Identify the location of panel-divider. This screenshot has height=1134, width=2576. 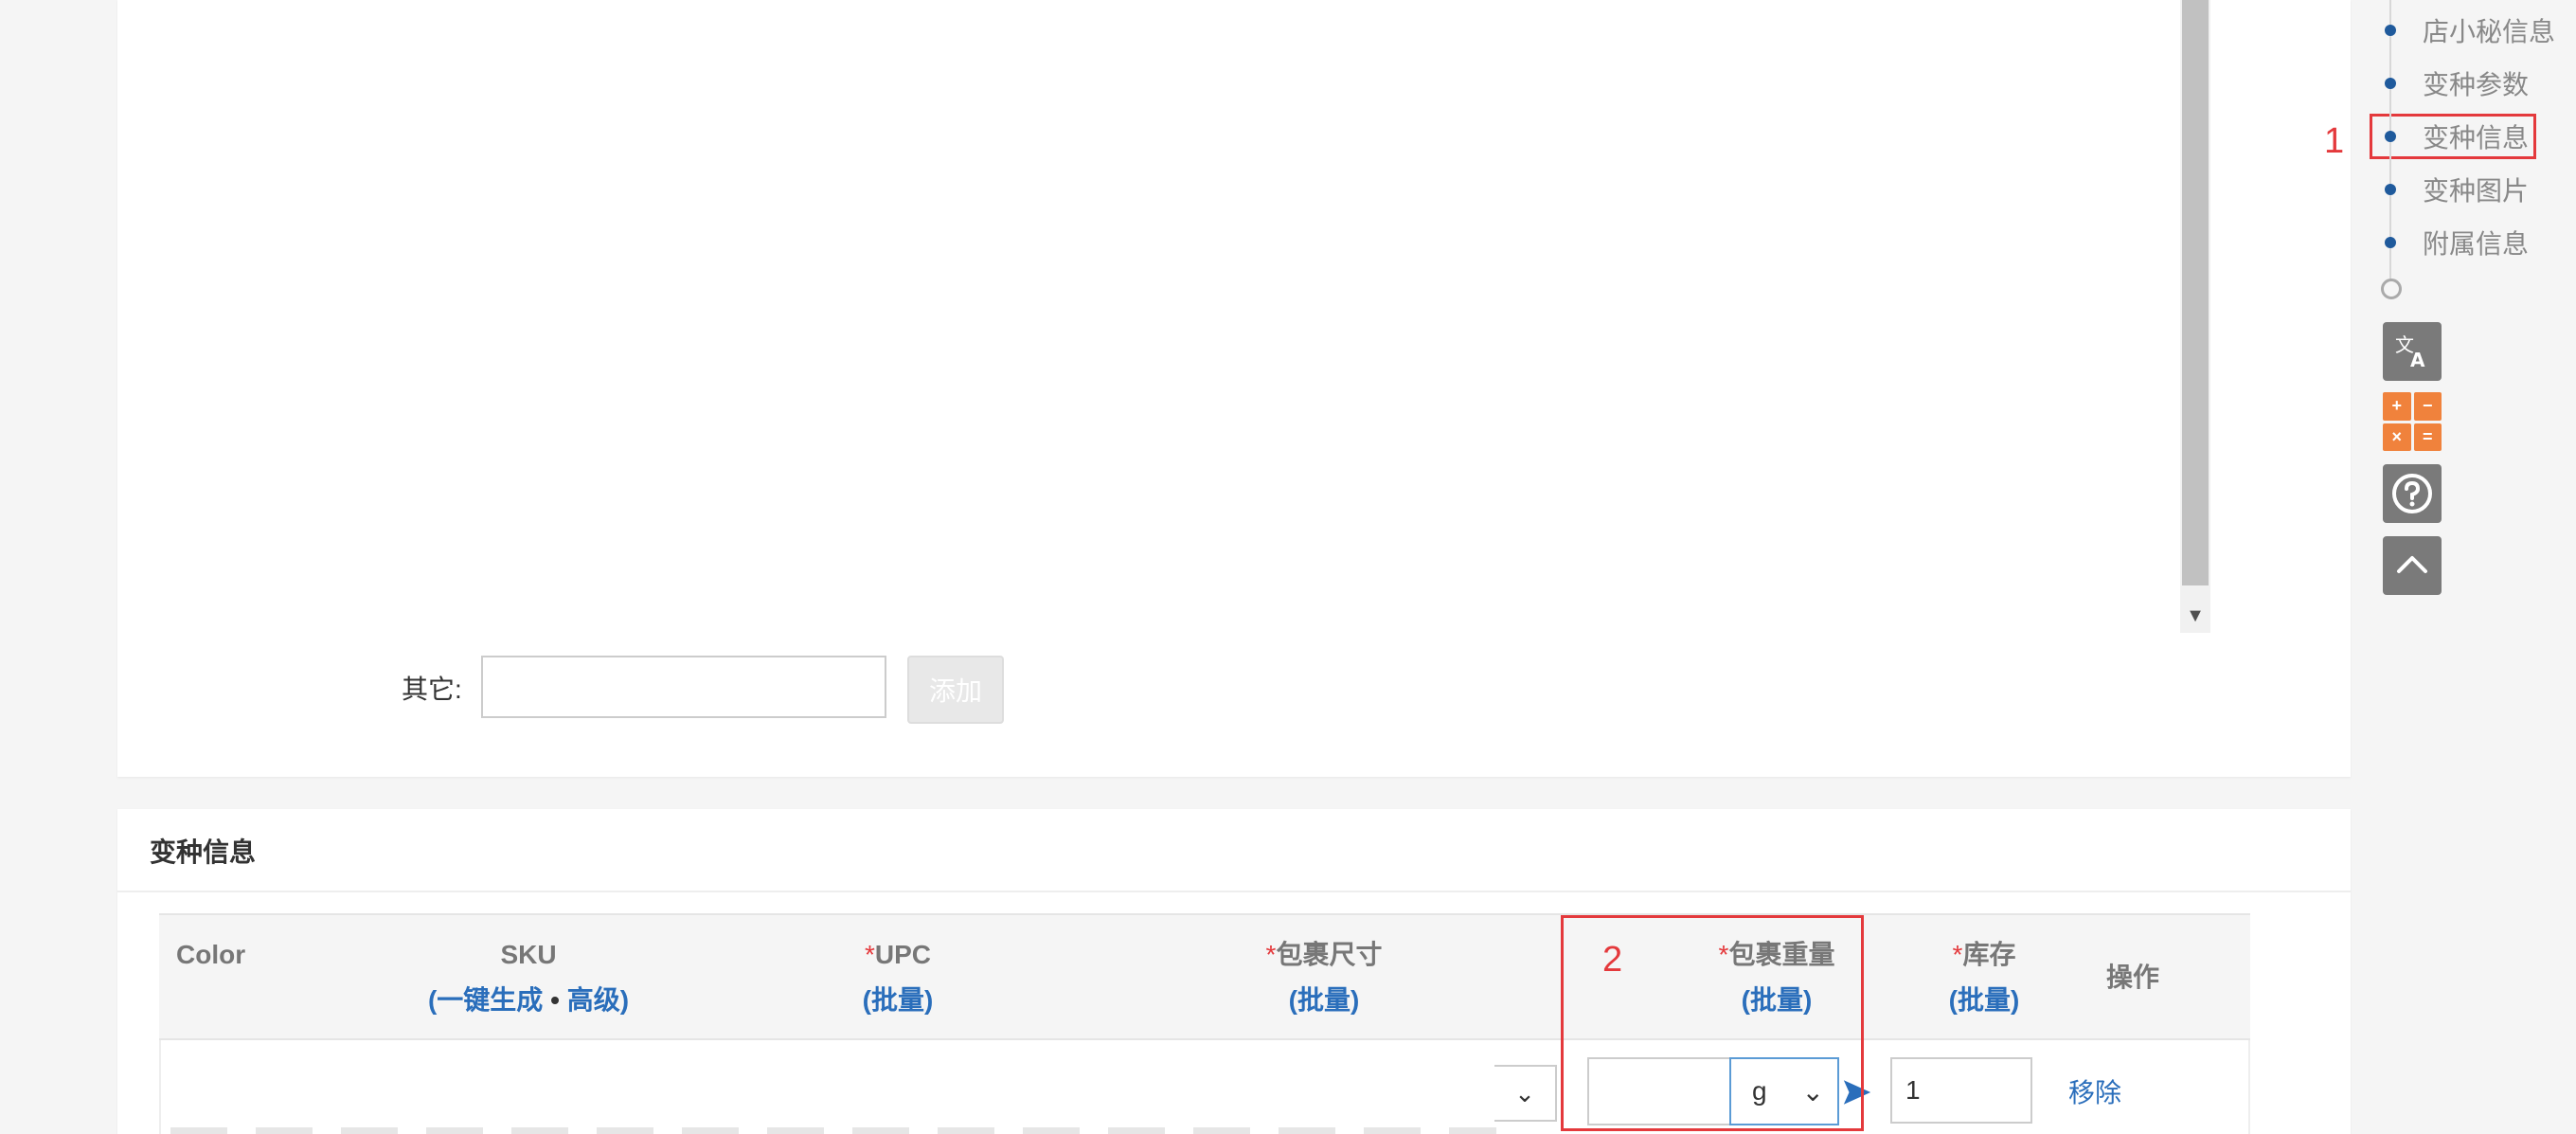
(1234, 891).